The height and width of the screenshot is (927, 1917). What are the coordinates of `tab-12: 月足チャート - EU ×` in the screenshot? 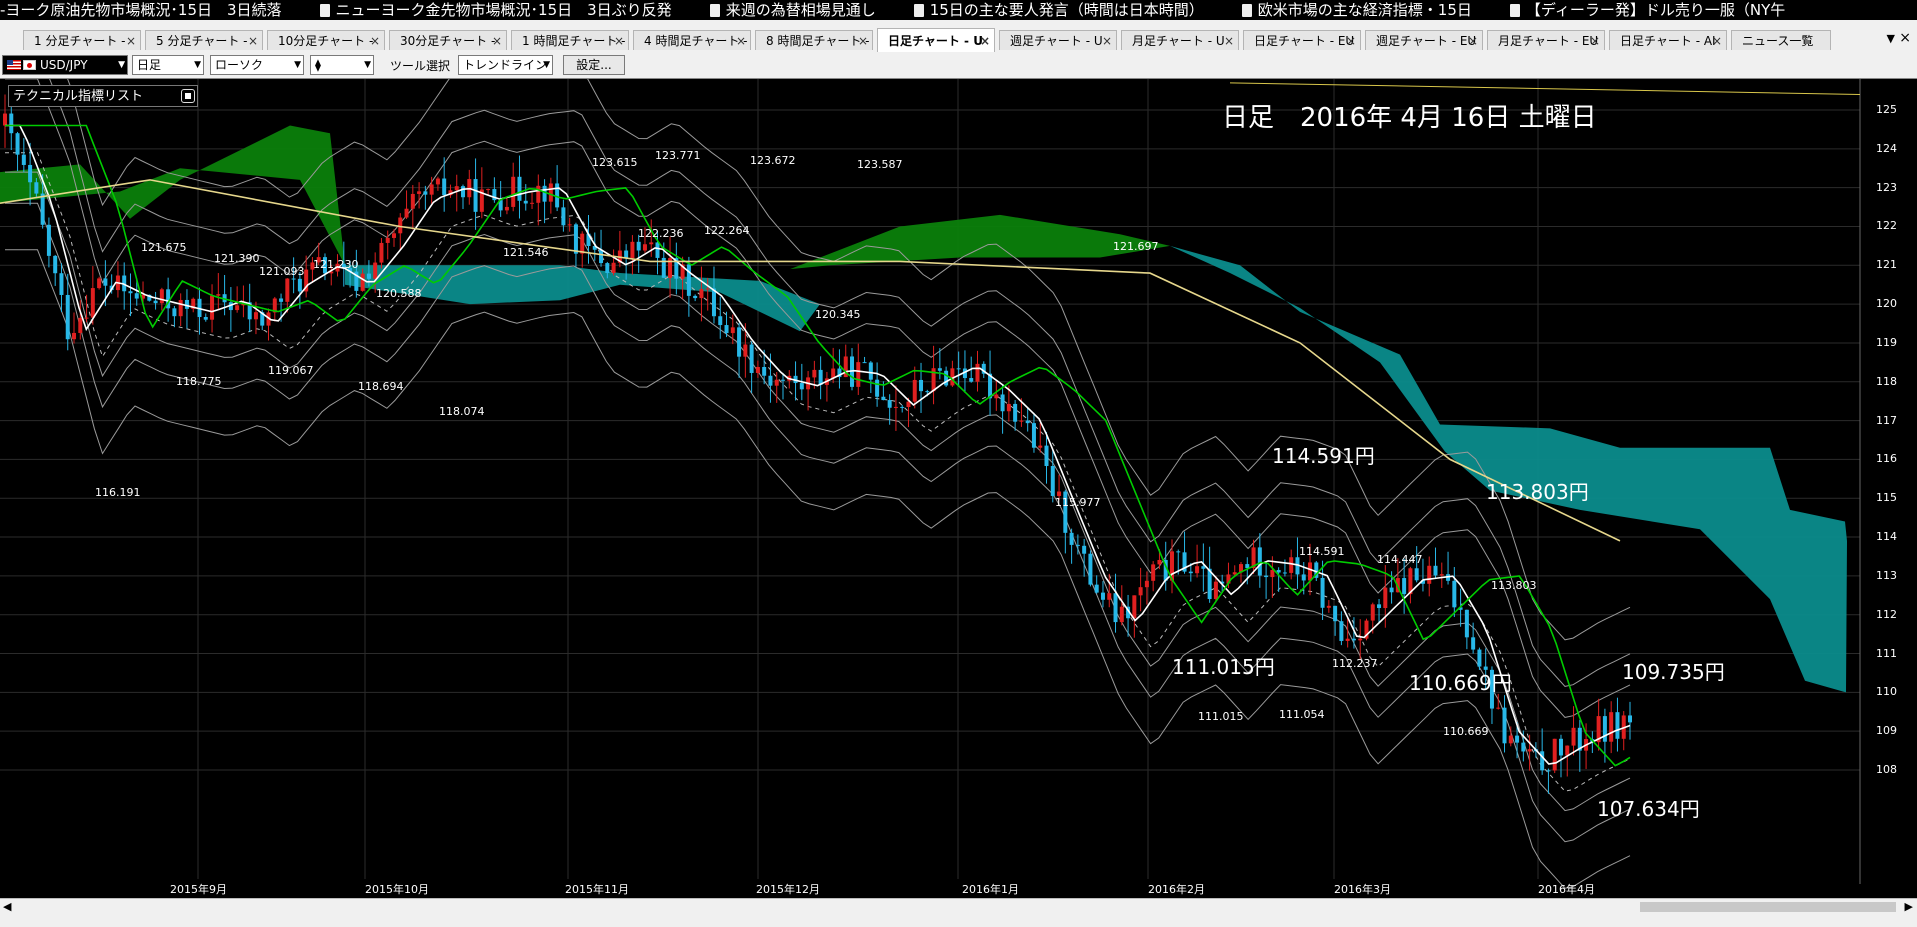 It's located at (1546, 40).